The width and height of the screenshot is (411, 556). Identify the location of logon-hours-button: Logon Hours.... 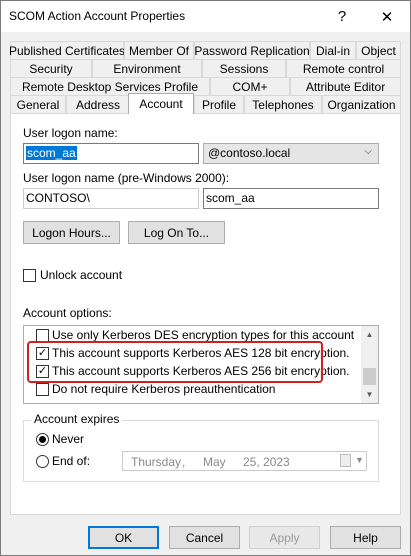
(71, 232).